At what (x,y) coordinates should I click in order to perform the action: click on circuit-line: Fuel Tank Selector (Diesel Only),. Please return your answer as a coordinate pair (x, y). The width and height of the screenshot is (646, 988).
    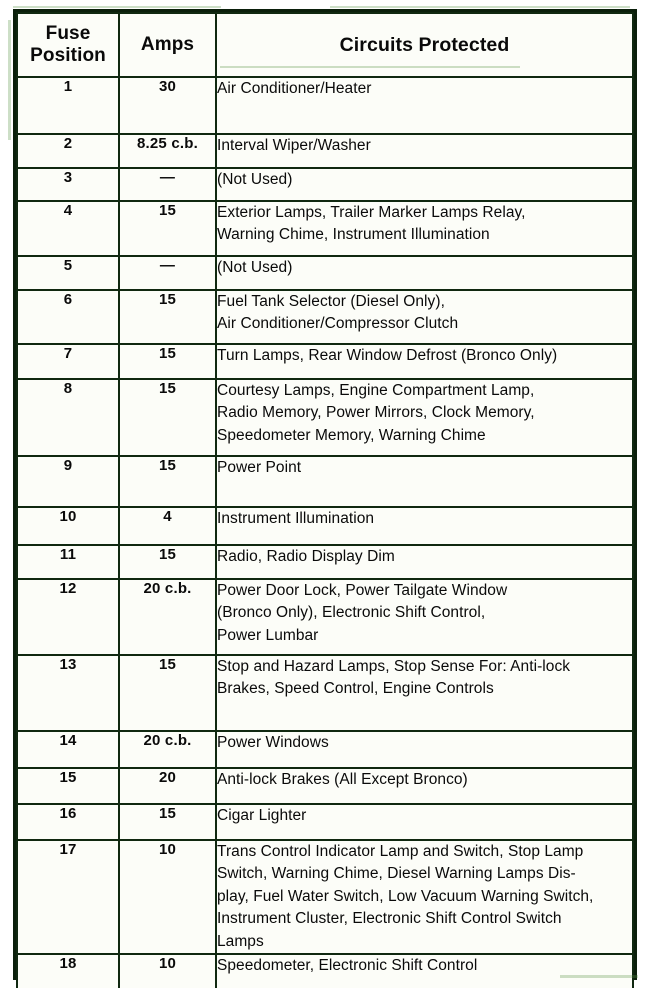
    Looking at the image, I should click on (331, 301).